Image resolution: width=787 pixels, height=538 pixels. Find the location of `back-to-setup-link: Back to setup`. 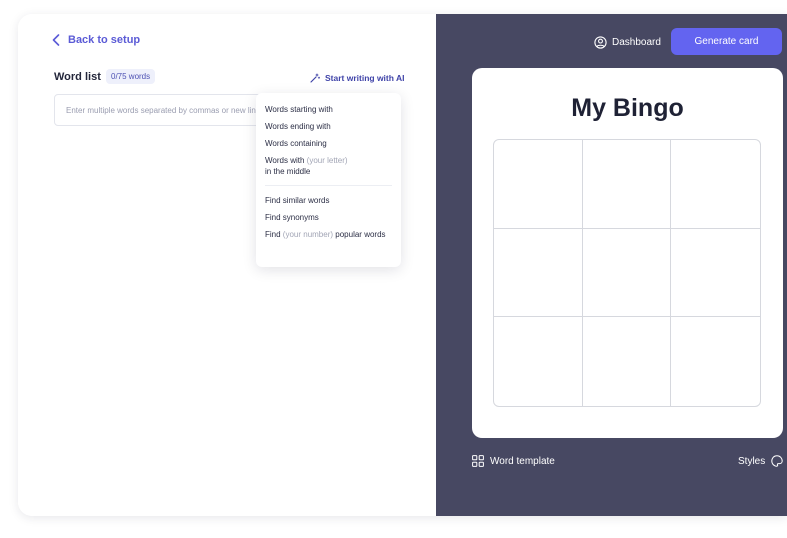

back-to-setup-link: Back to setup is located at coordinates (96, 40).